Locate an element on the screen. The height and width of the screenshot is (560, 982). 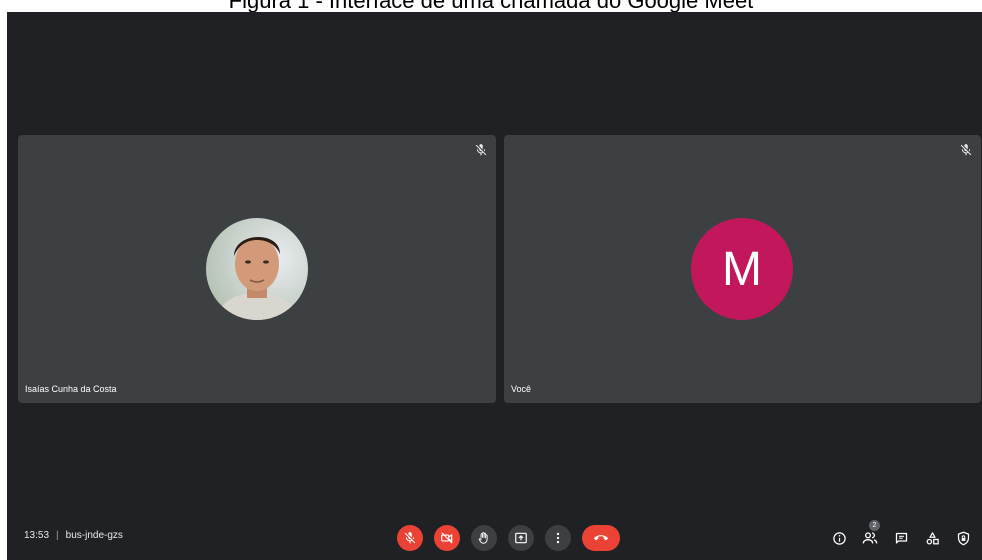
toggle-camera-button is located at coordinates (447, 538).